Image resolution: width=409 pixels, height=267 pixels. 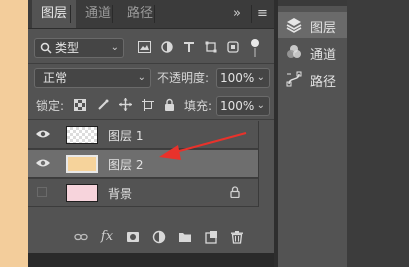 I want to click on dock-item-layers: 图层, so click(x=312, y=25).